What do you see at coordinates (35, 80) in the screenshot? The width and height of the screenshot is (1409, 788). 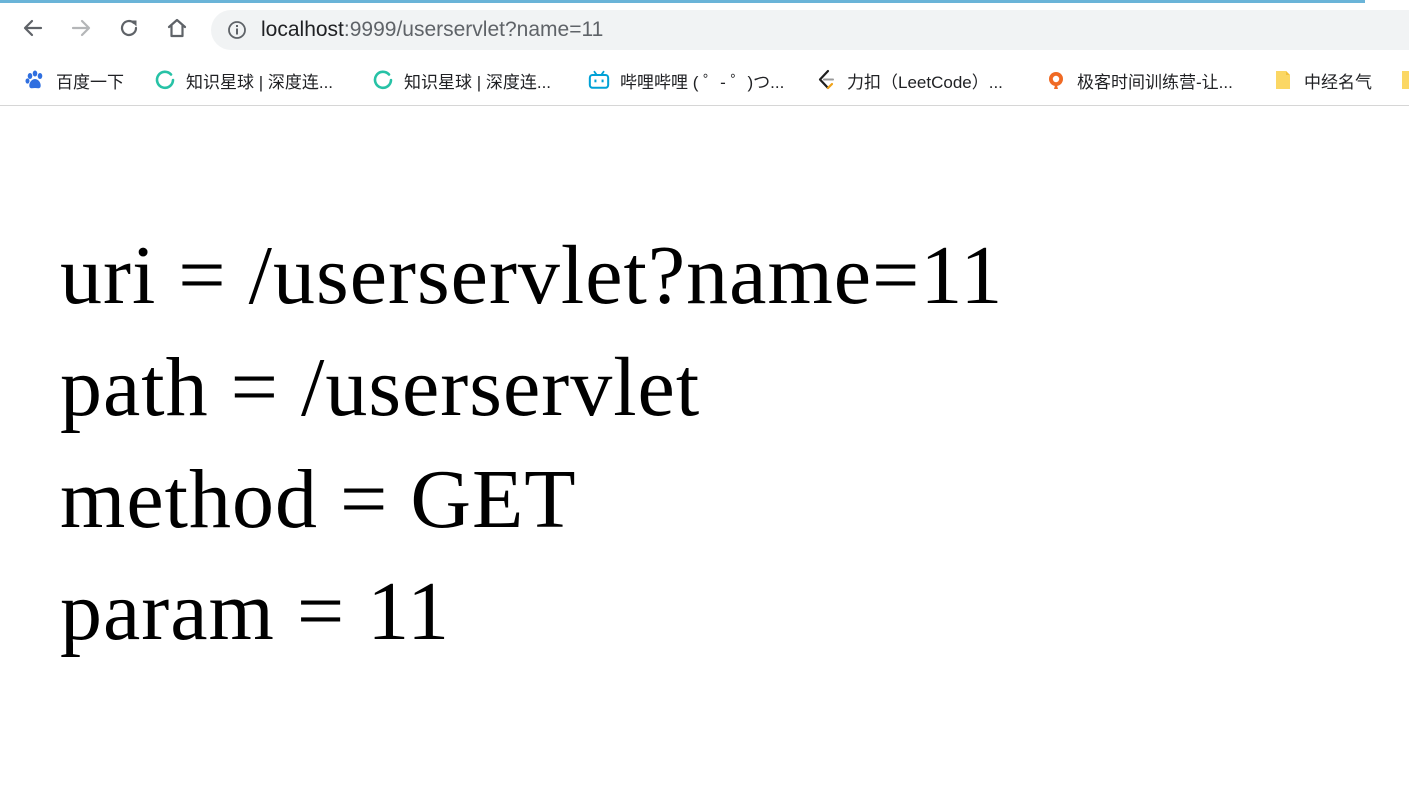 I see `baidu-paw-icon` at bounding box center [35, 80].